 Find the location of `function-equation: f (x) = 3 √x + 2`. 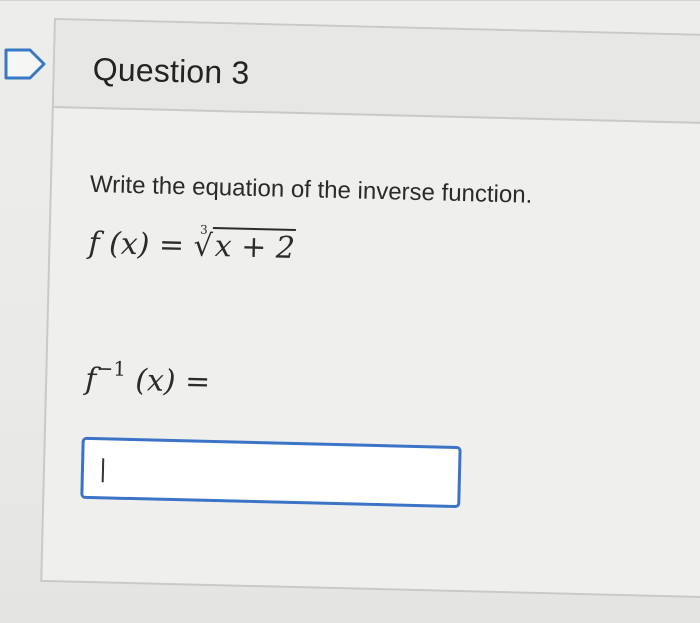

function-equation: f (x) = 3 √x + 2 is located at coordinates (192, 244).